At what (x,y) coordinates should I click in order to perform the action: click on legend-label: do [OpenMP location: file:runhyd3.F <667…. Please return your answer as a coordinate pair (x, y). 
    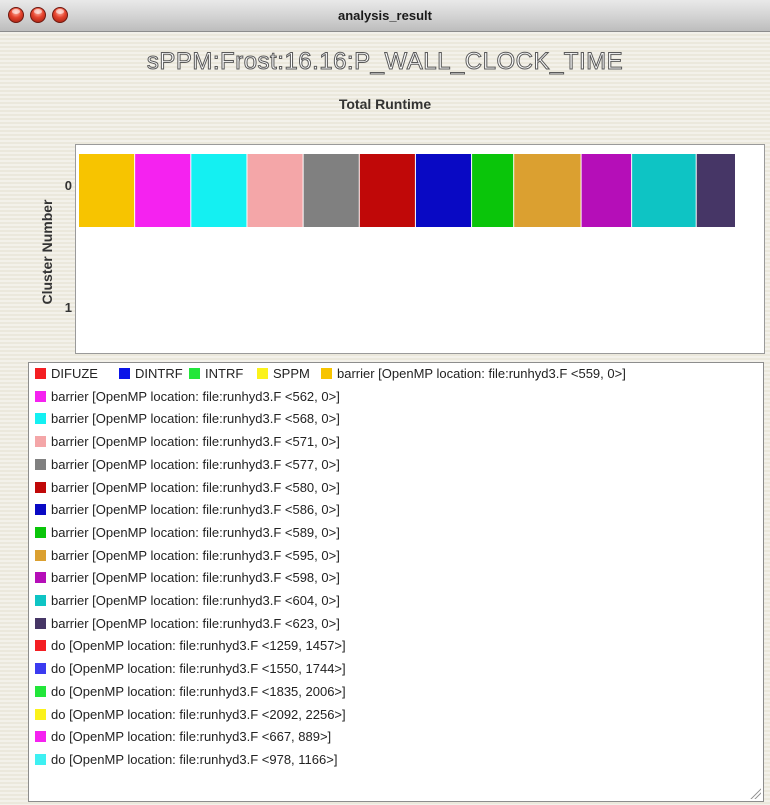
    Looking at the image, I should click on (191, 737).